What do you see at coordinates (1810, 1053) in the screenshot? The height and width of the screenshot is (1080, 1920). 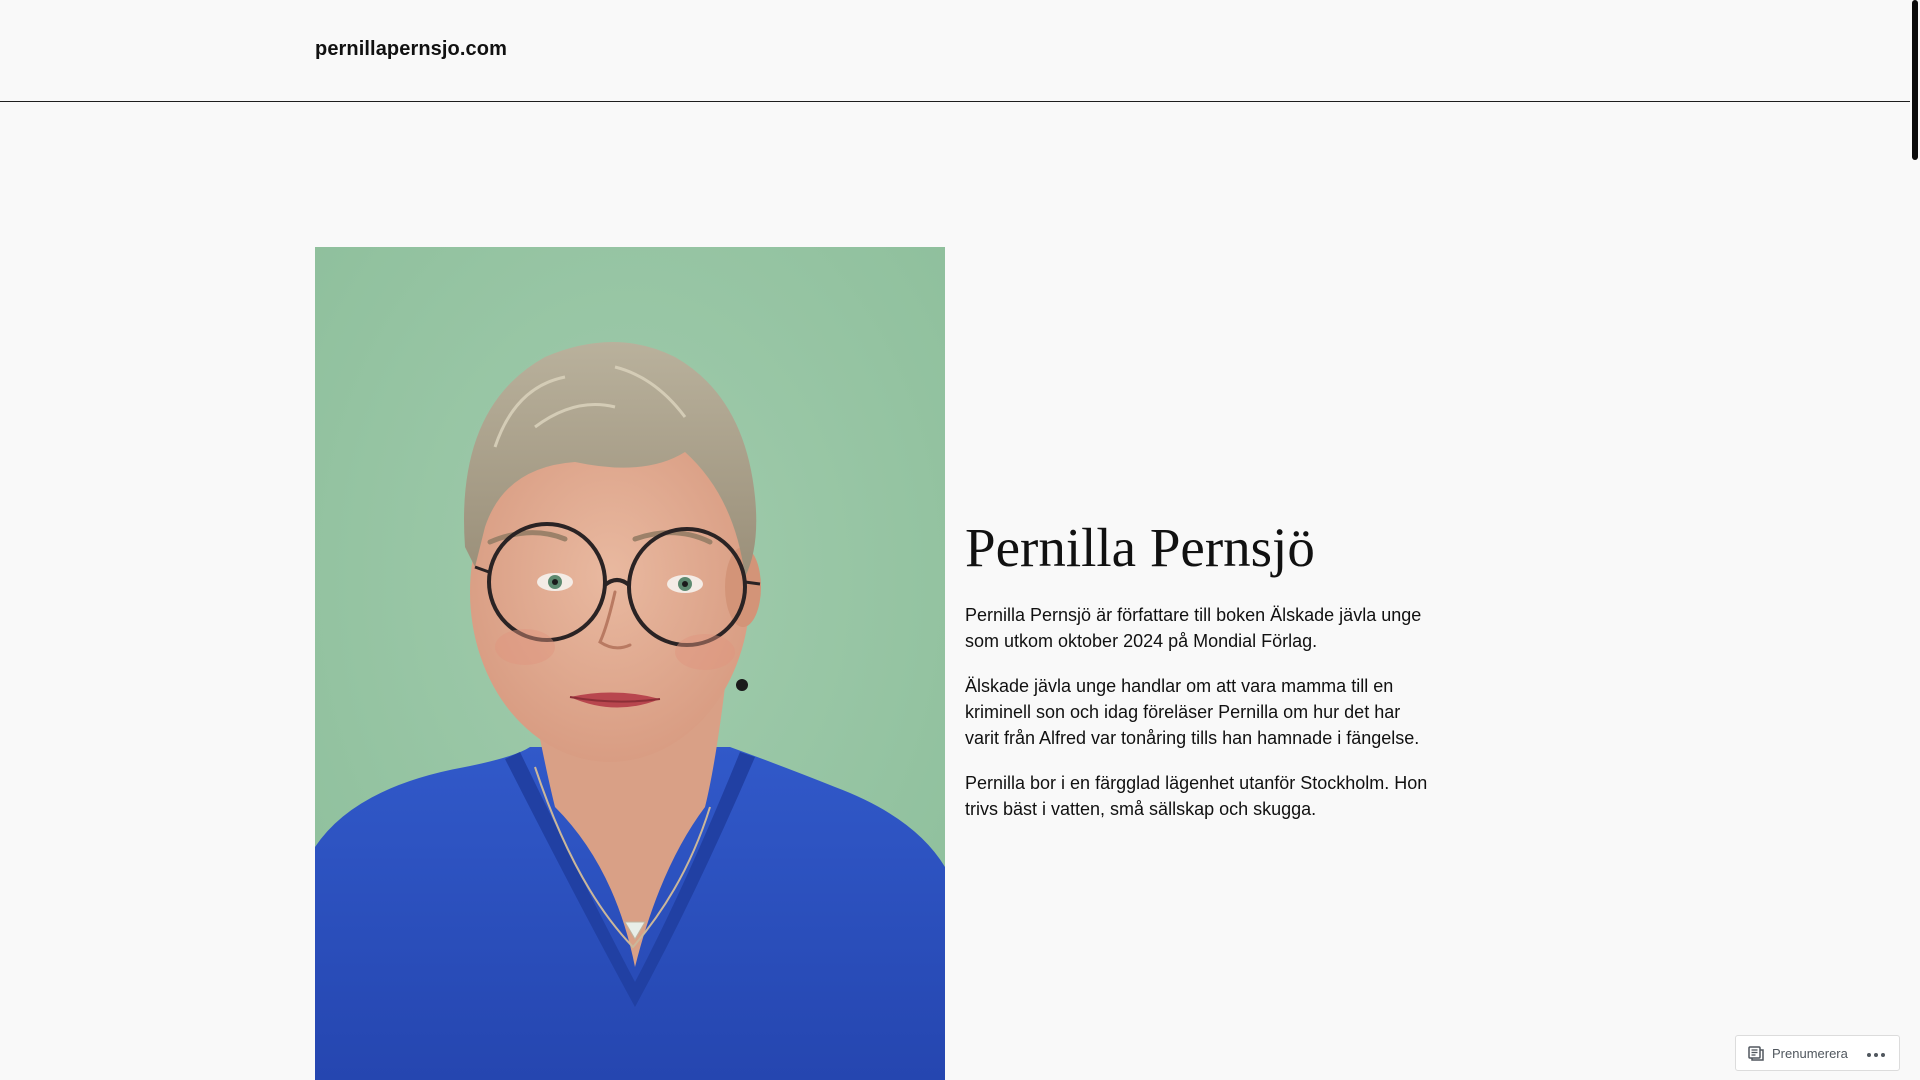 I see `subscribe-label: Prenumerera` at bounding box center [1810, 1053].